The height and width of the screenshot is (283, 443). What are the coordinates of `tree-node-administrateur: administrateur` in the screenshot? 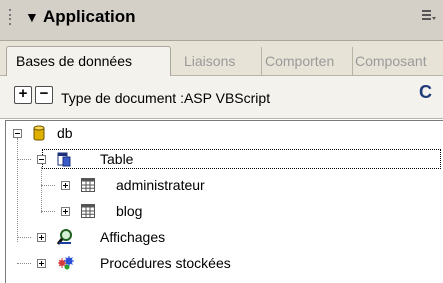 It's located at (164, 185).